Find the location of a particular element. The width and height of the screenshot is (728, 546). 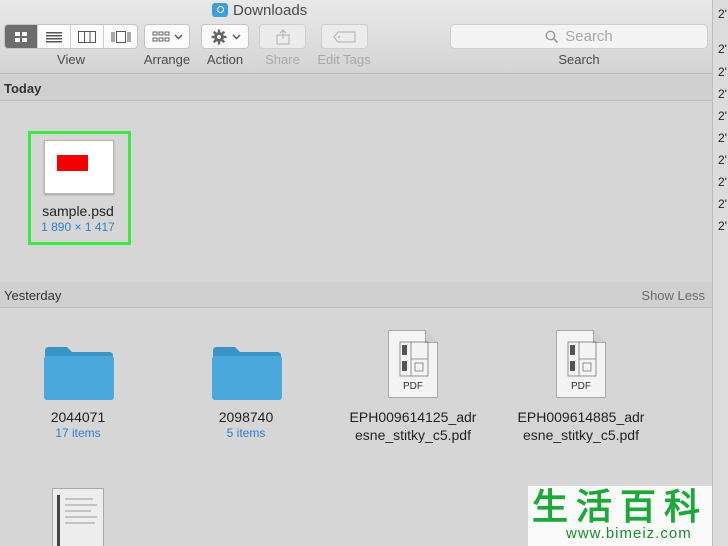

section-title-today: Today is located at coordinates (23, 88).